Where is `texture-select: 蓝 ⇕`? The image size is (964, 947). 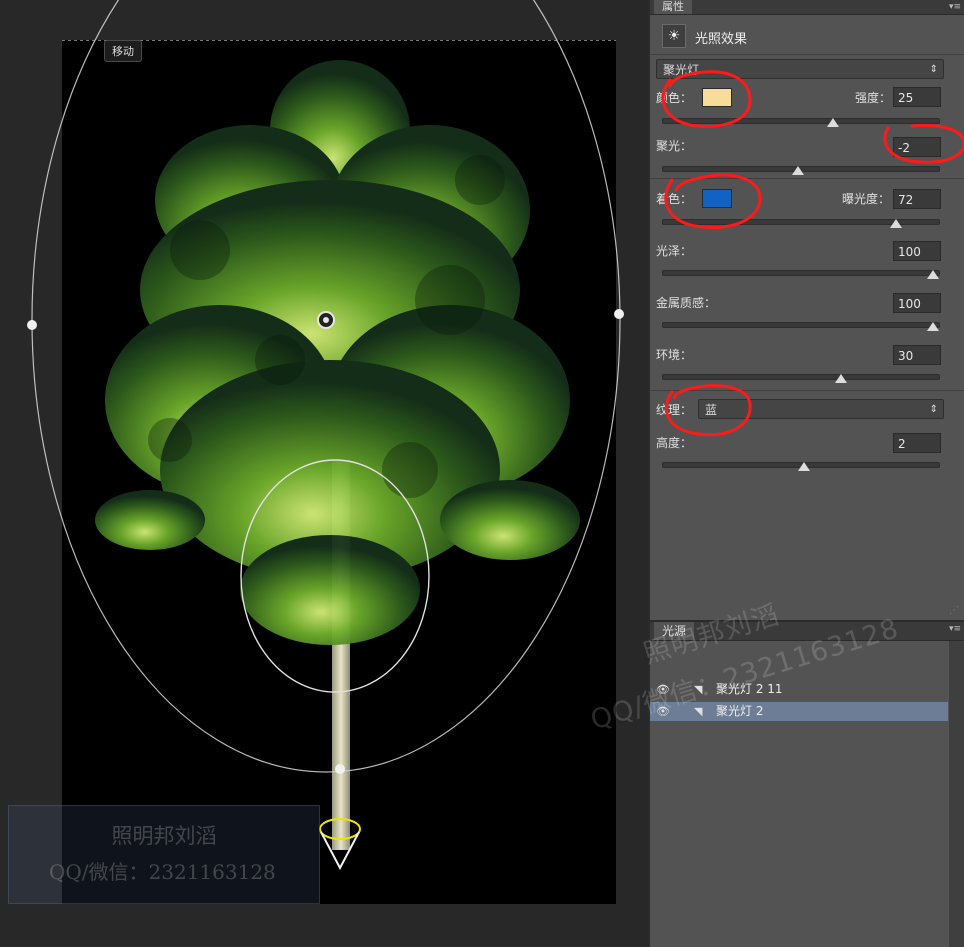 texture-select: 蓝 ⇕ is located at coordinates (821, 409).